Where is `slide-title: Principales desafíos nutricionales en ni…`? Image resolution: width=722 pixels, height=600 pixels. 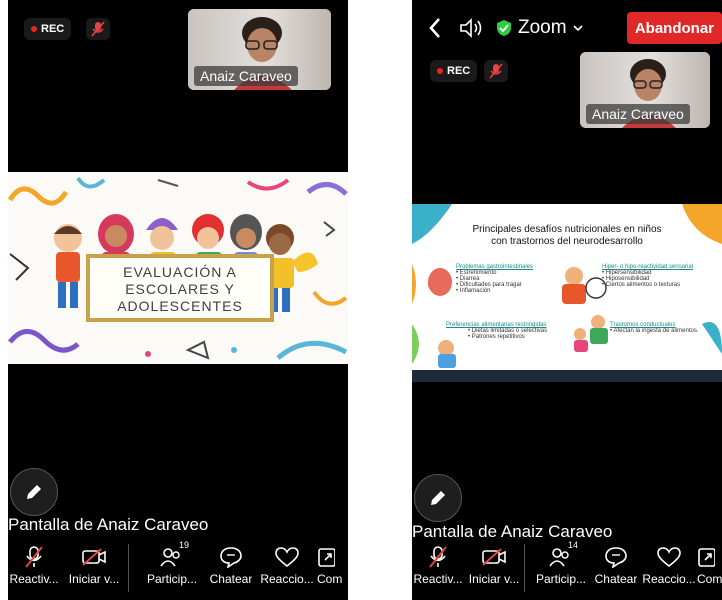
slide-title: Principales desafíos nutricionales en ni… is located at coordinates (567, 235).